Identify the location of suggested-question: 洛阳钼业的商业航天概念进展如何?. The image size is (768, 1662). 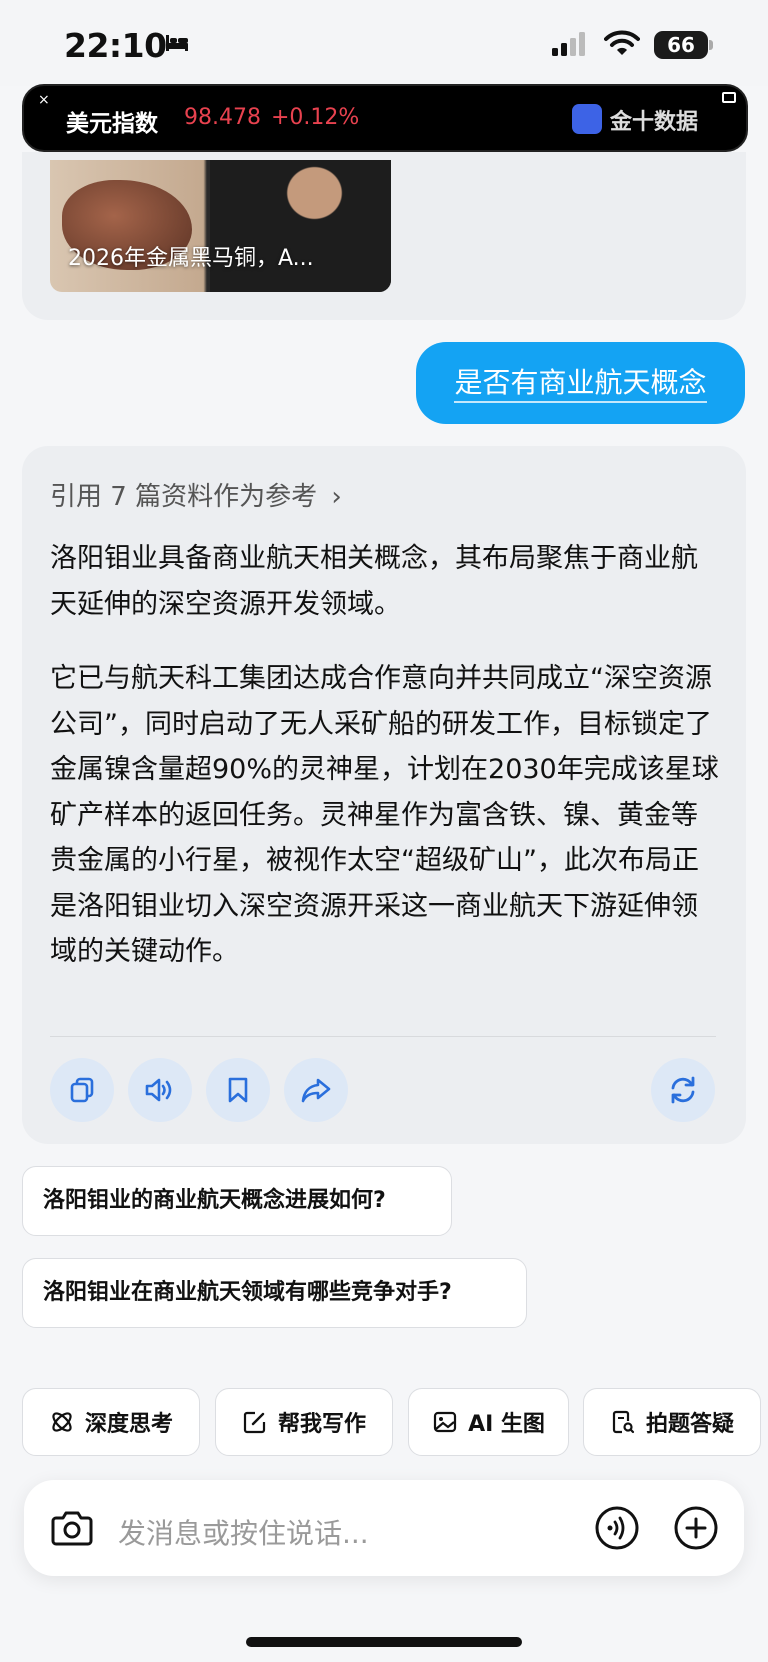
(237, 1201).